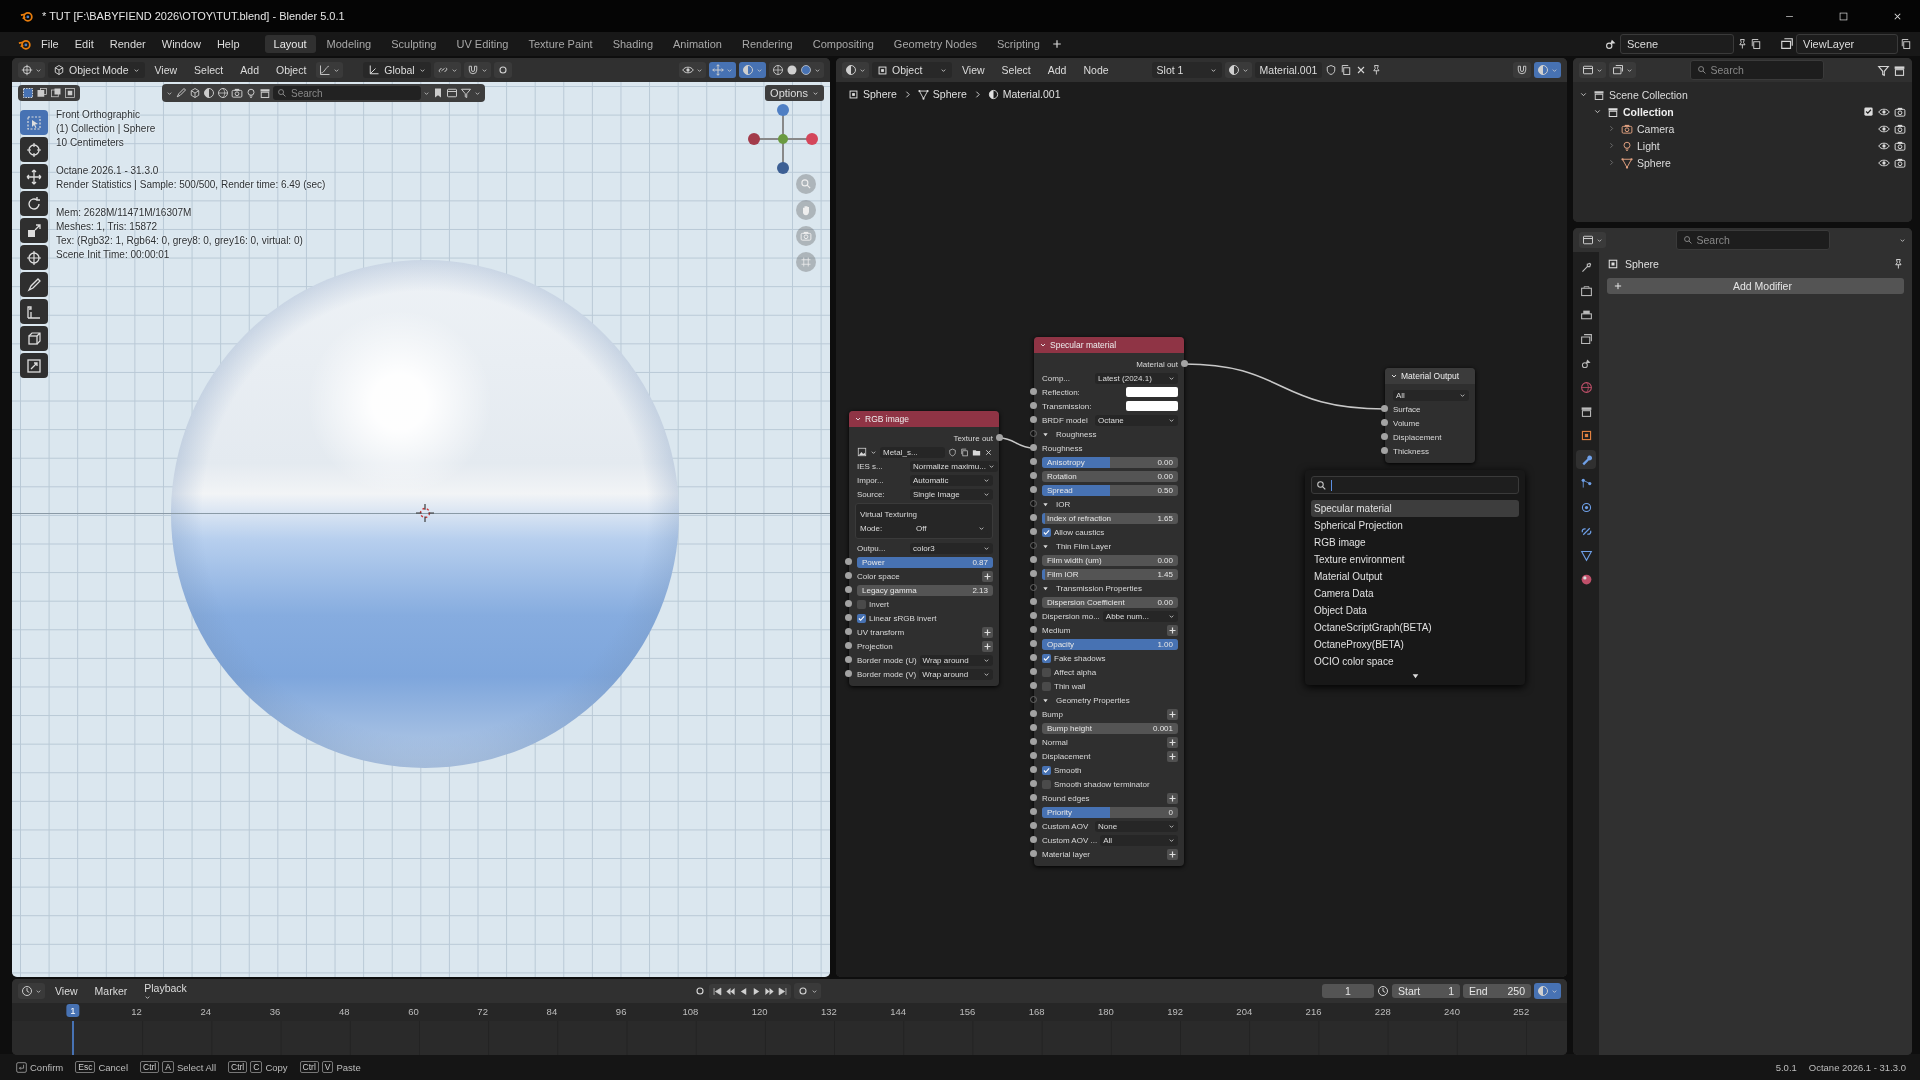  What do you see at coordinates (1065, 420) in the screenshot?
I see `field-label: BRDF model` at bounding box center [1065, 420].